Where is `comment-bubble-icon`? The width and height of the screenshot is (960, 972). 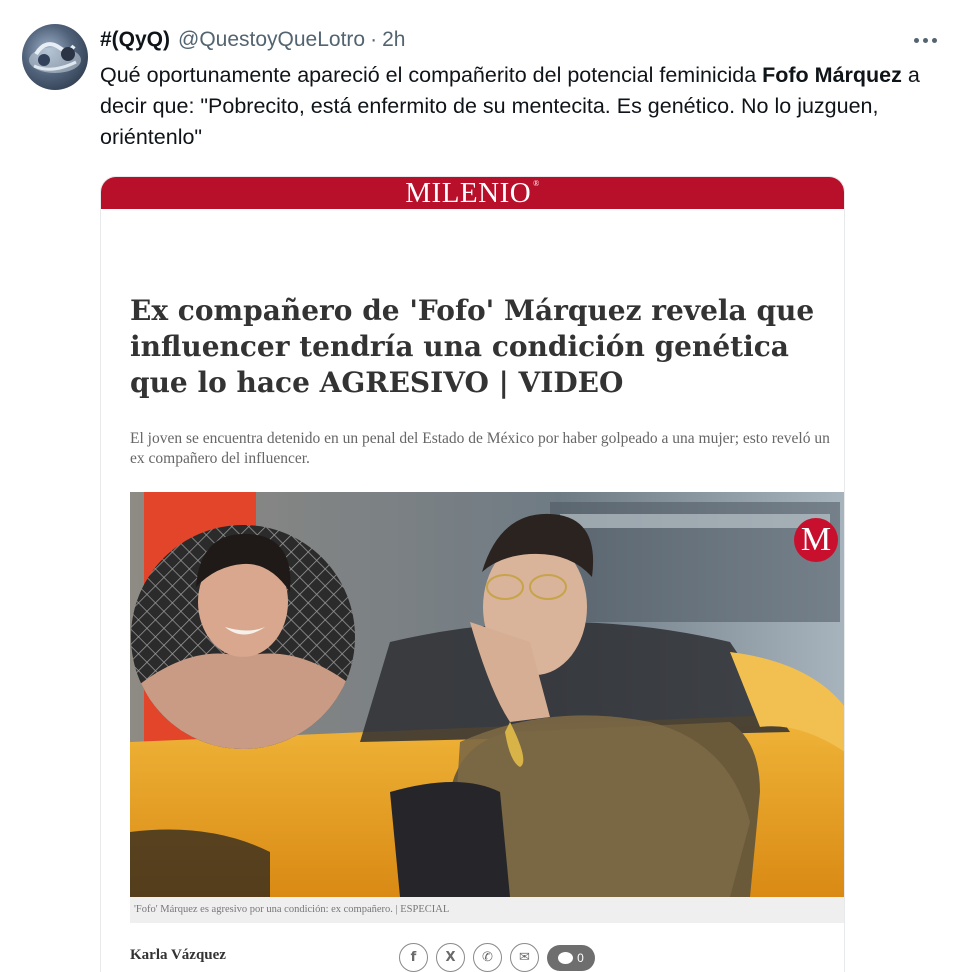
comment-bubble-icon is located at coordinates (566, 957).